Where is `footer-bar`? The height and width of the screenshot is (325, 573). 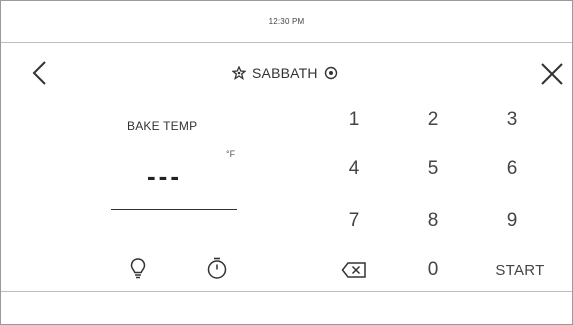 footer-bar is located at coordinates (286, 308).